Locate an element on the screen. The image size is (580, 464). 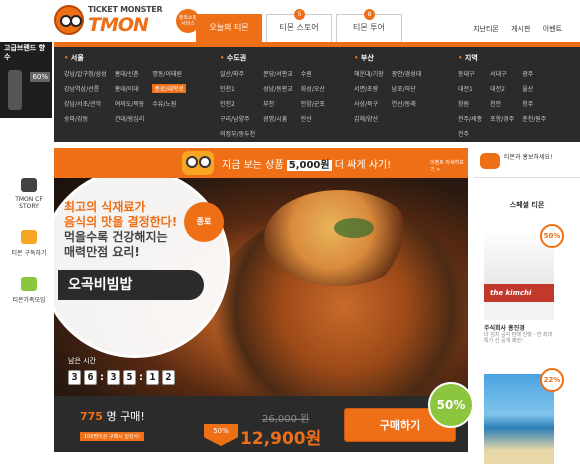
promo-banner: 지금 보는 상품 5,000원 더 싸게 사기! 이벤트 자세히보기 > is located at coordinates (261, 163).